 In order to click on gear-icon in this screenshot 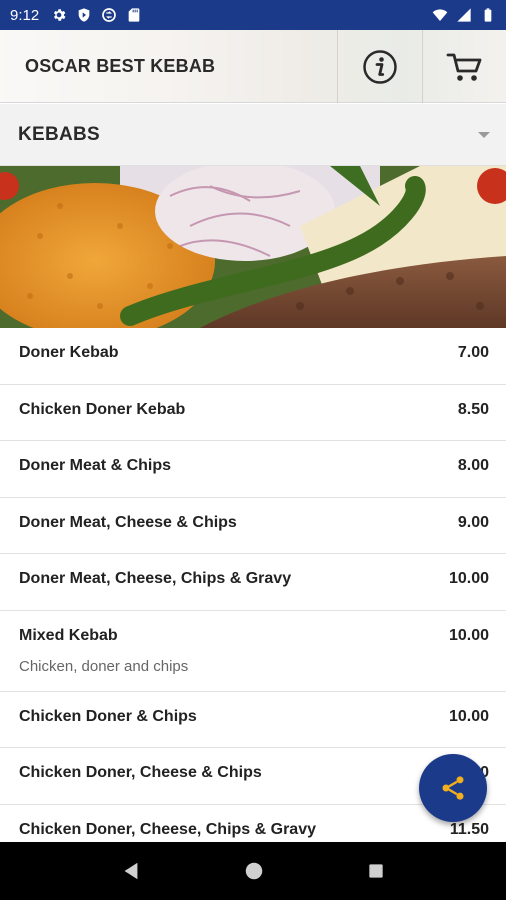, I will do `click(60, 15)`.